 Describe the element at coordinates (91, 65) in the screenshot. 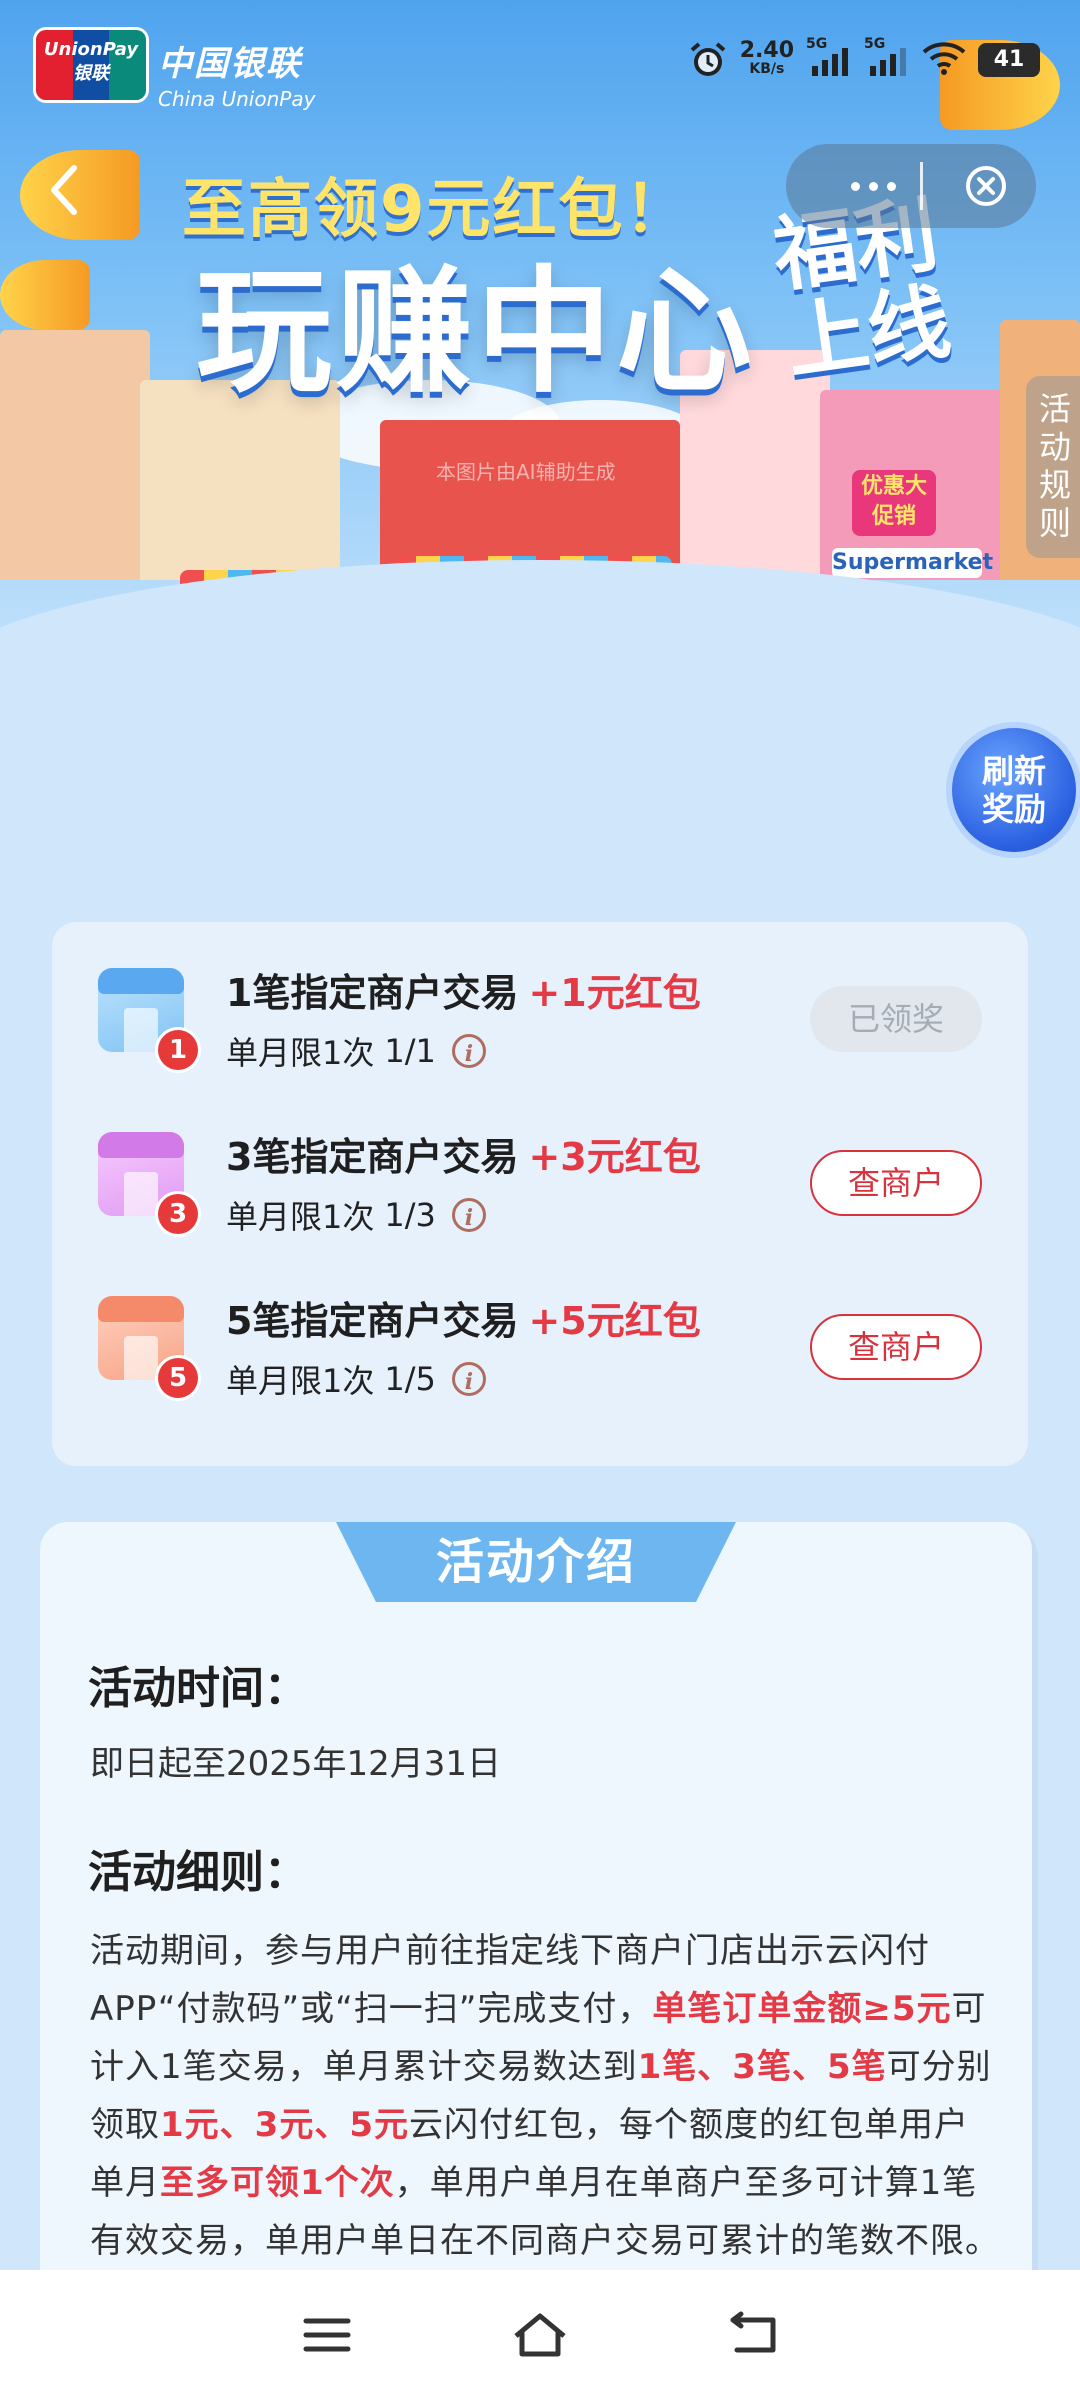

I see `unionpay-logo: UnionPay 银联` at that location.